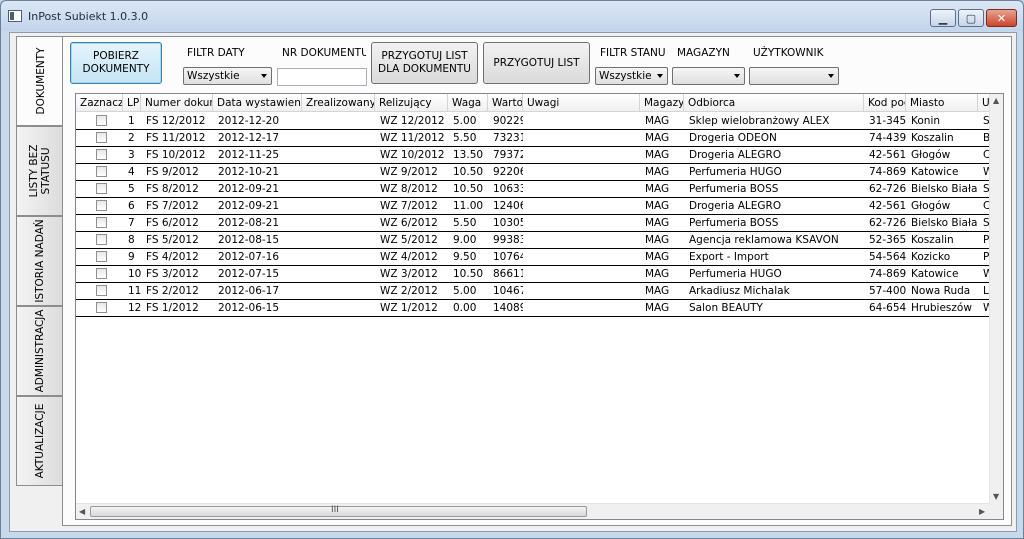 The image size is (1024, 539). I want to click on col-header-data: Data wystawienia, so click(257, 103).